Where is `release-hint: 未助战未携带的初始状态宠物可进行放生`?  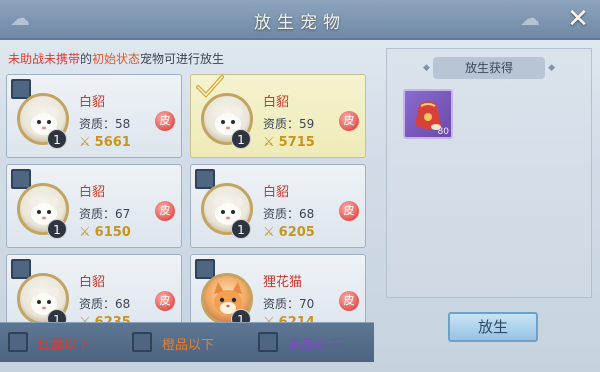 release-hint: 未助战未携带的初始状态宠物可进行放生 is located at coordinates (116, 58).